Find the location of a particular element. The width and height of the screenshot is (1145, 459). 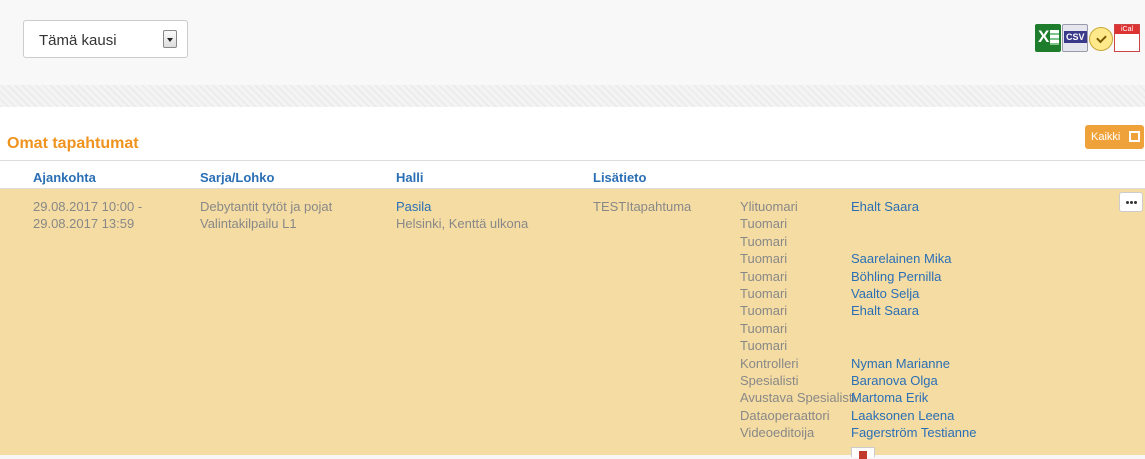

more-options-button is located at coordinates (1131, 202).